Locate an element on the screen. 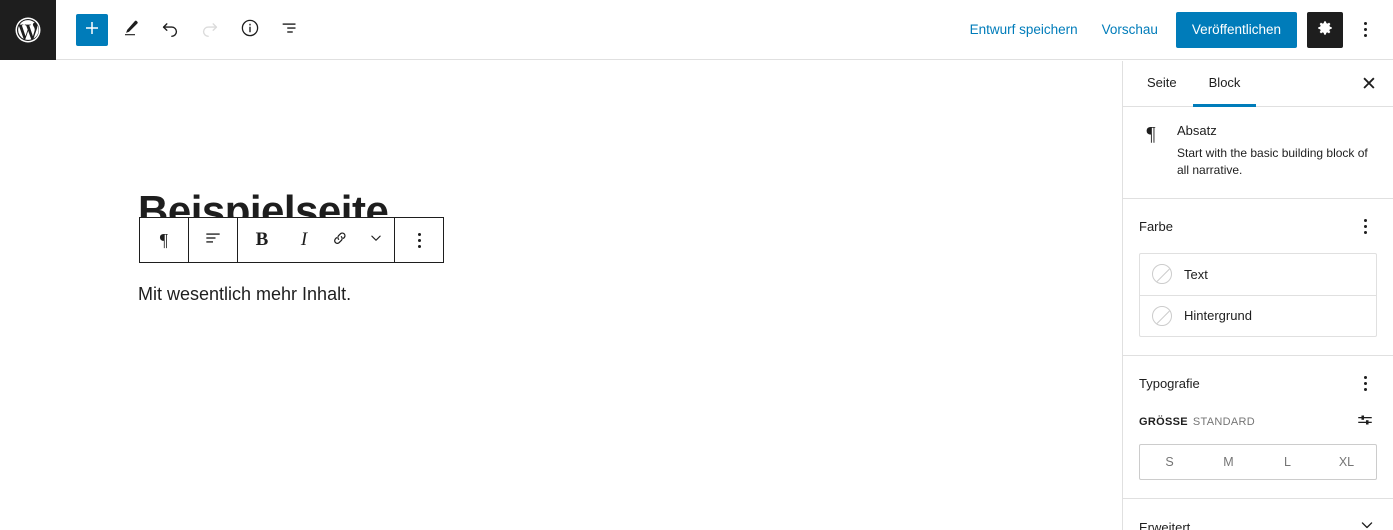 The height and width of the screenshot is (530, 1393). list-view-button is located at coordinates (290, 30).